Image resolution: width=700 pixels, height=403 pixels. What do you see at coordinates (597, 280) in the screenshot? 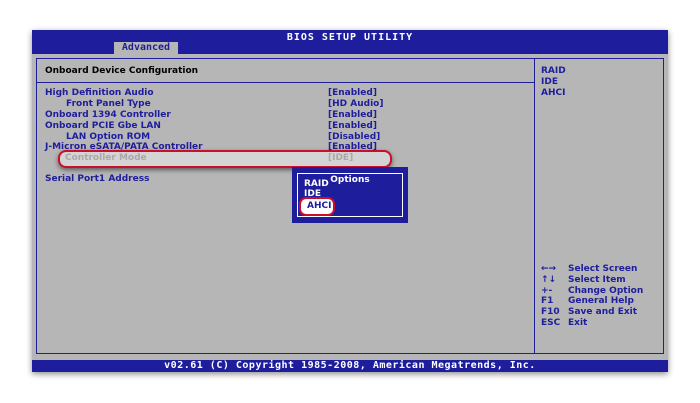
I see `key-desc-select-item: Select Item` at bounding box center [597, 280].